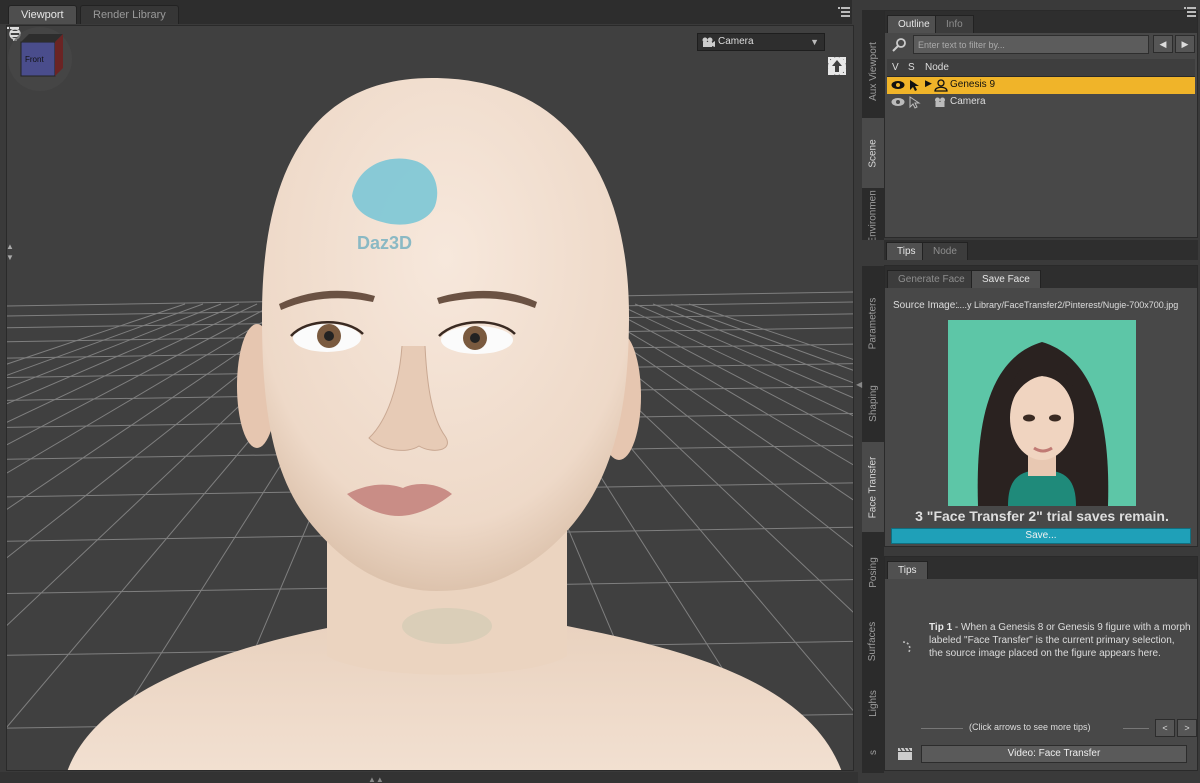 This screenshot has height=783, width=1200. What do you see at coordinates (10, 246) in the screenshot?
I see `scroll-up-arrow-icon: ▲` at bounding box center [10, 246].